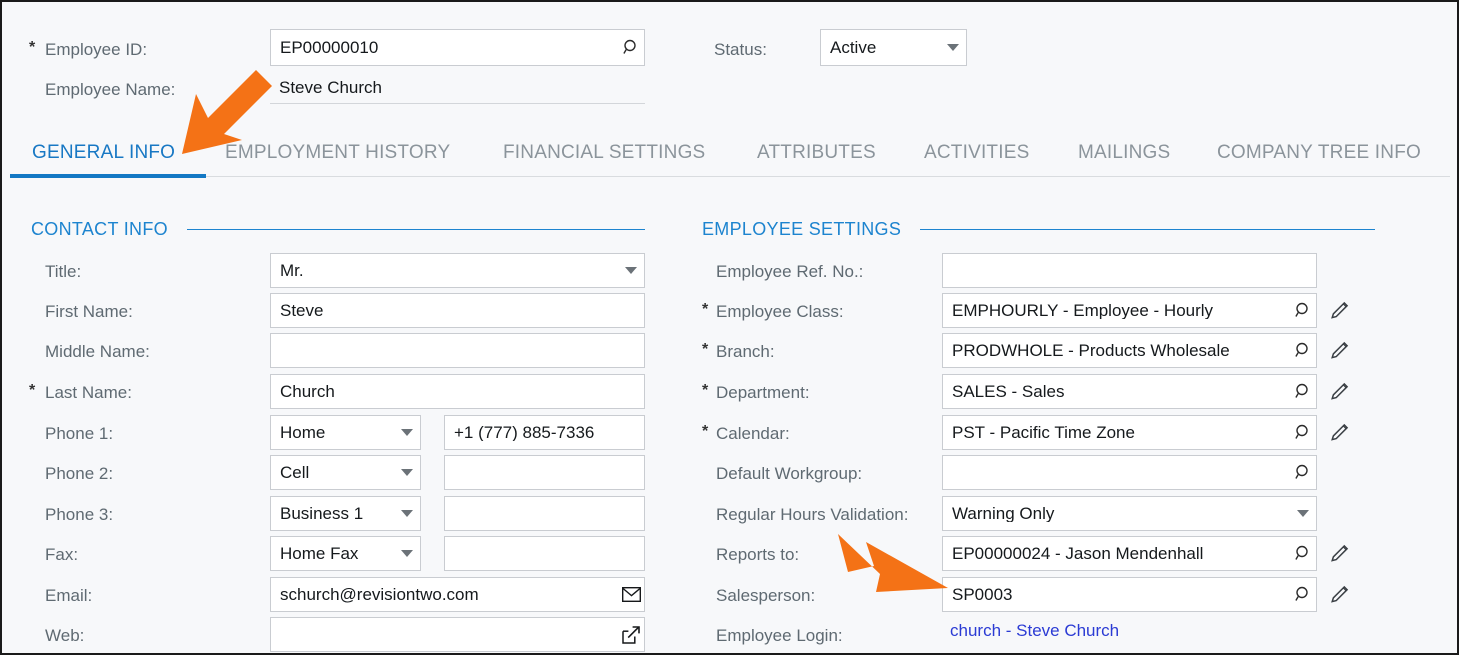  I want to click on default-workgroup-input, so click(1129, 472).